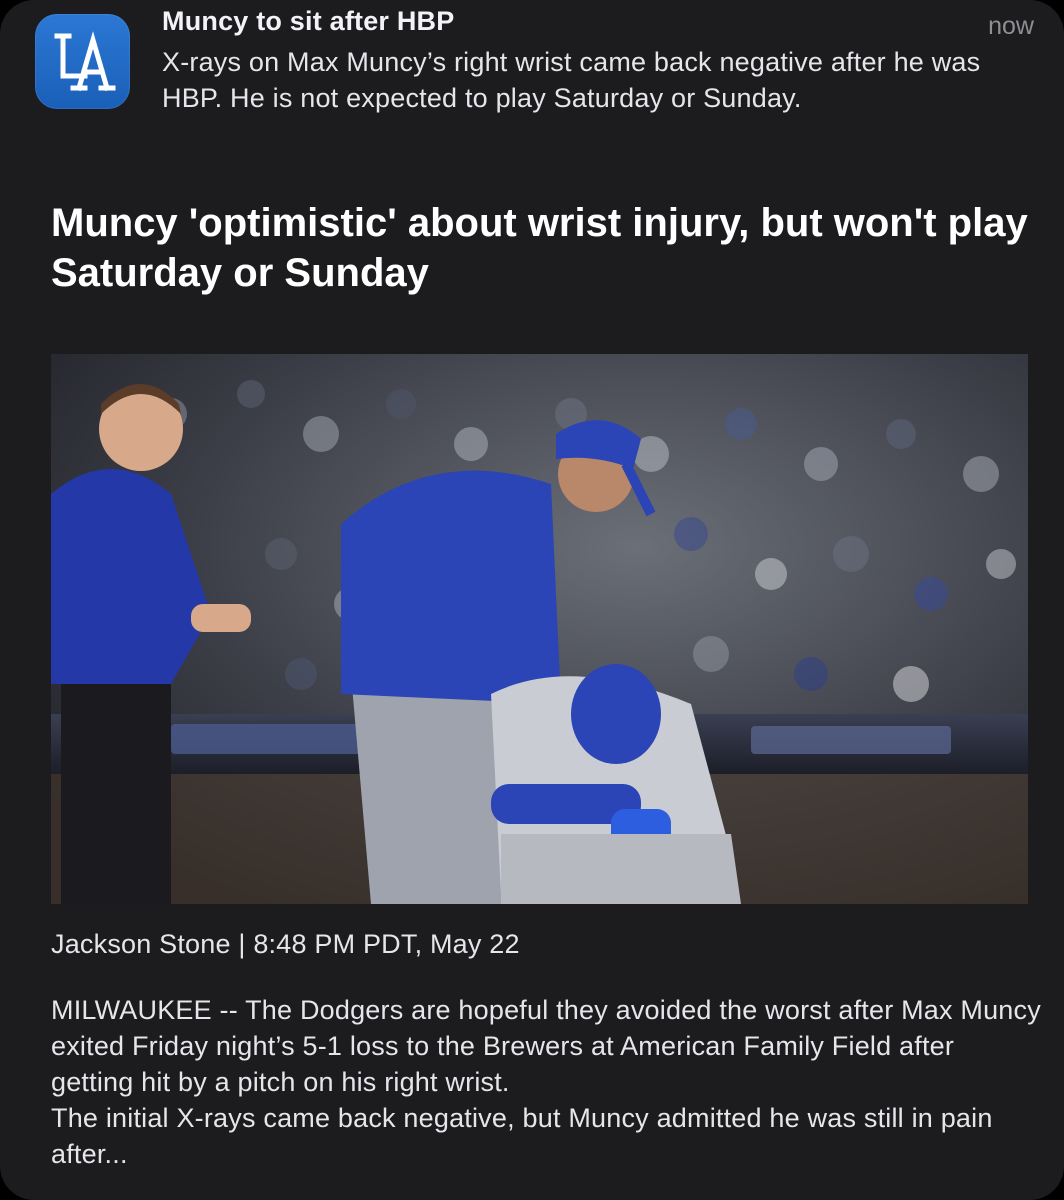 This screenshot has width=1064, height=1200. Describe the element at coordinates (1011, 26) in the screenshot. I see `notification-time: now` at that location.